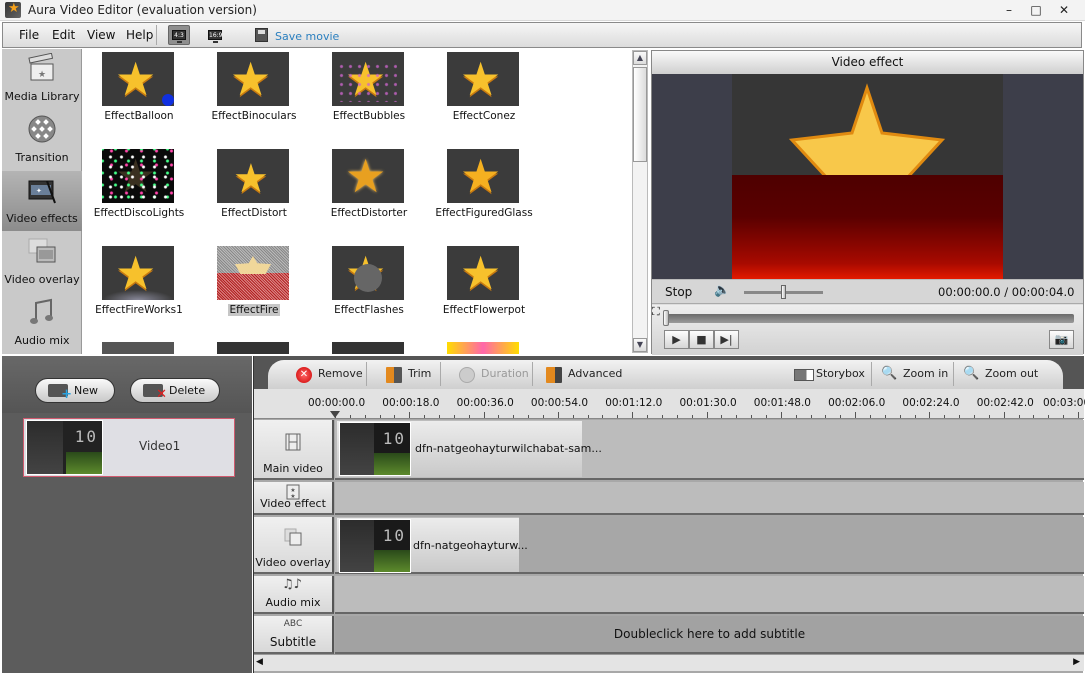 This screenshot has width=1085, height=675. What do you see at coordinates (41, 67) in the screenshot?
I see `clapperboard-icon: ★` at bounding box center [41, 67].